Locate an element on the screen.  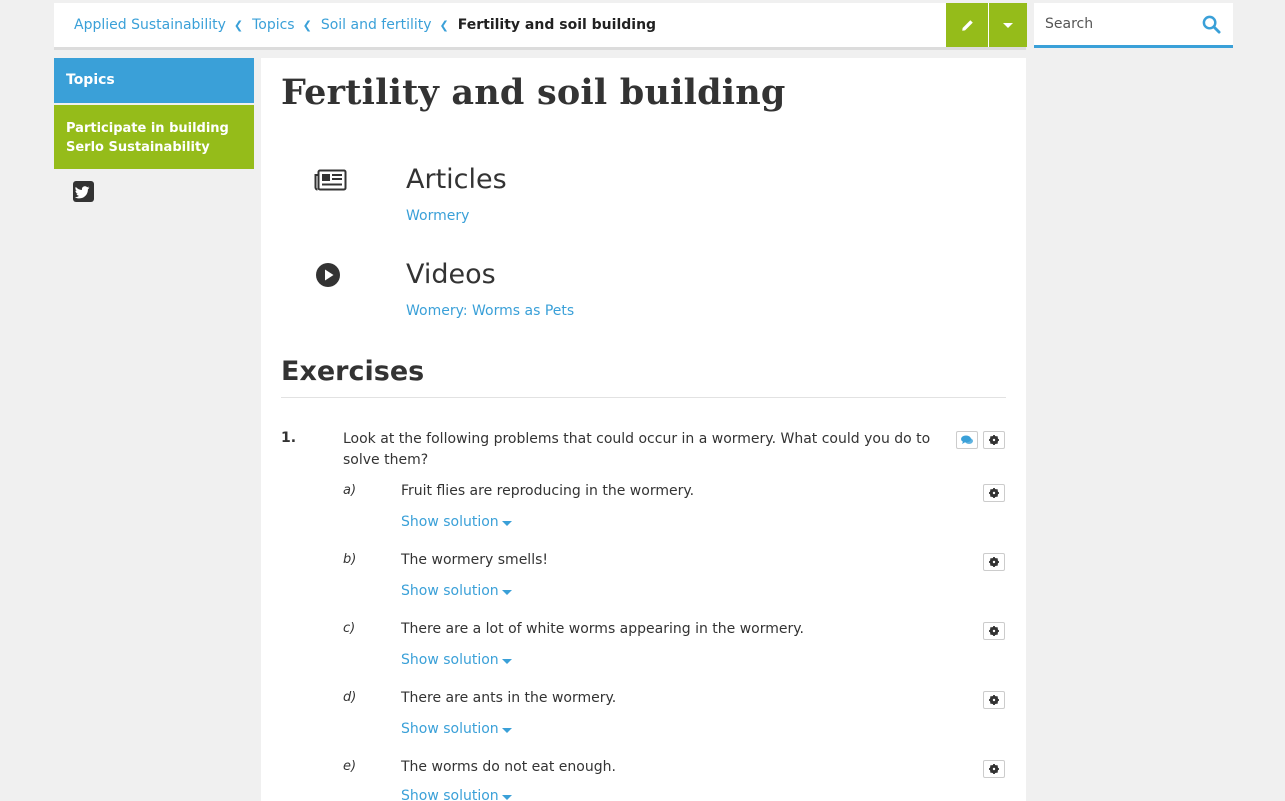
exercise-settings-button is located at coordinates (994, 440).